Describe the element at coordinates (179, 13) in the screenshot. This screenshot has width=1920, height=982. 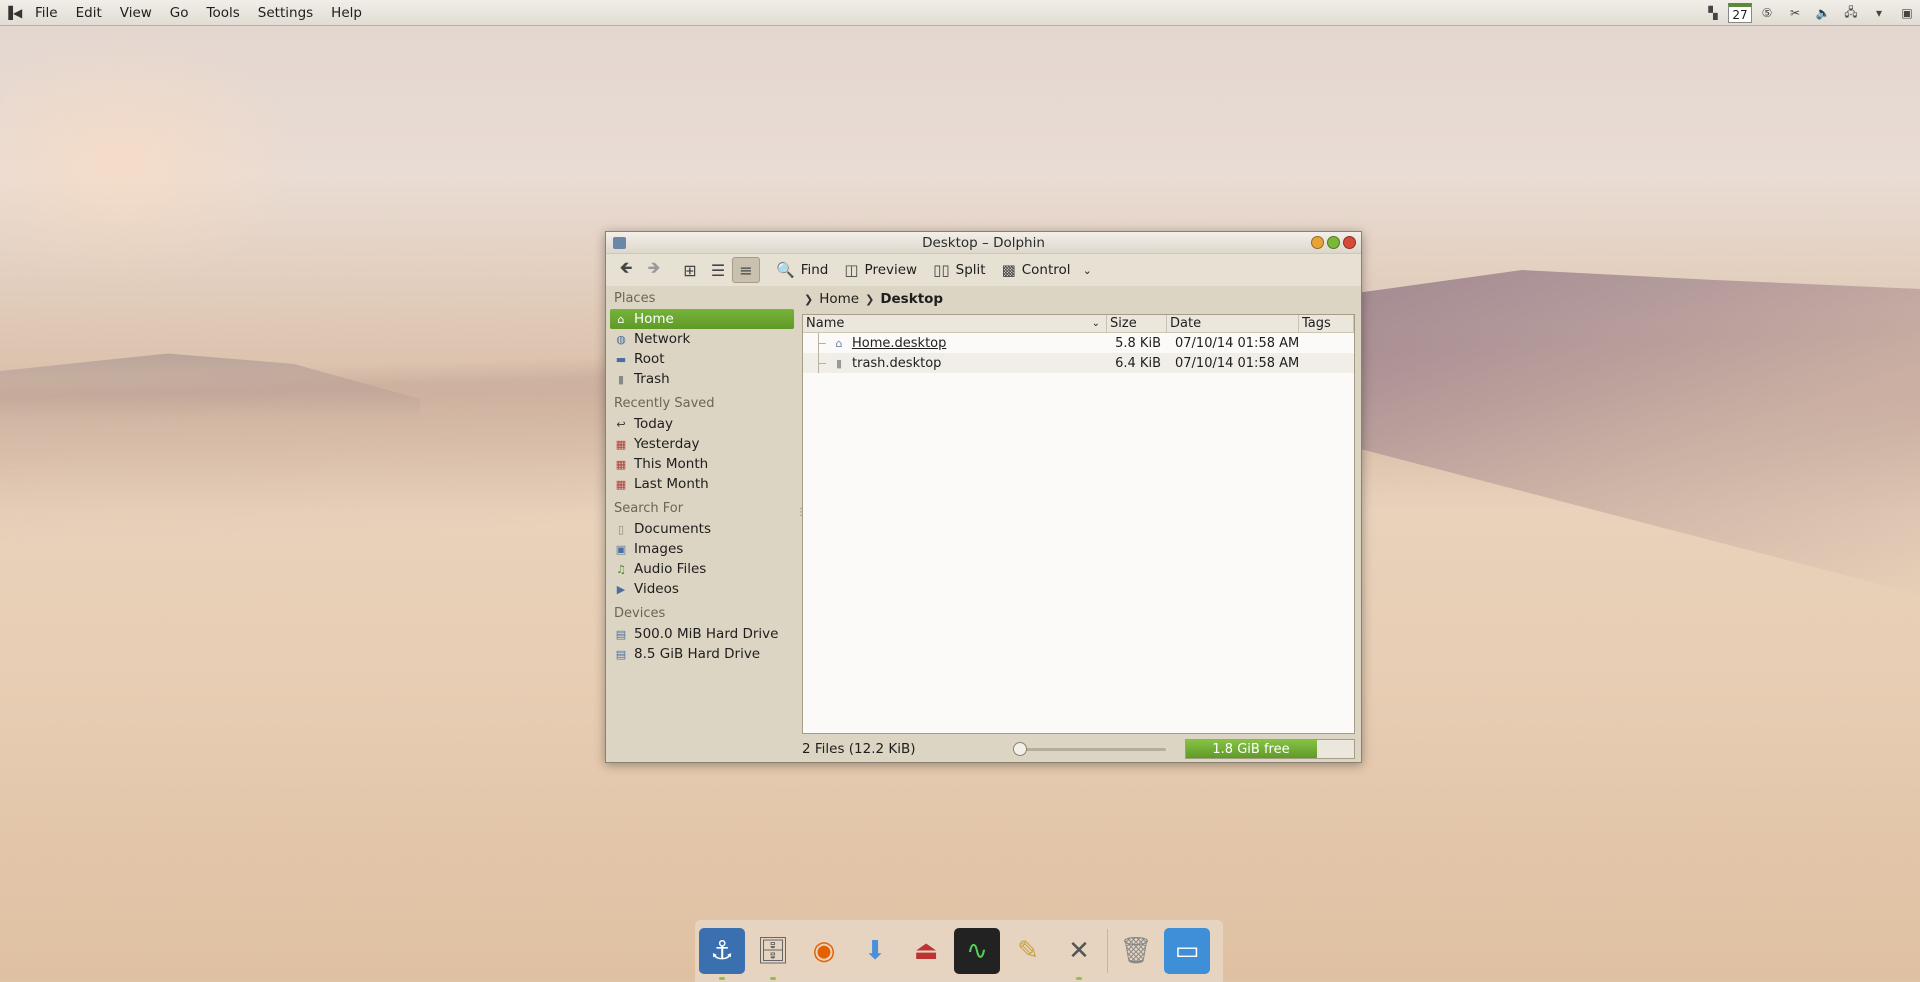
I see `menu-go: Go` at that location.